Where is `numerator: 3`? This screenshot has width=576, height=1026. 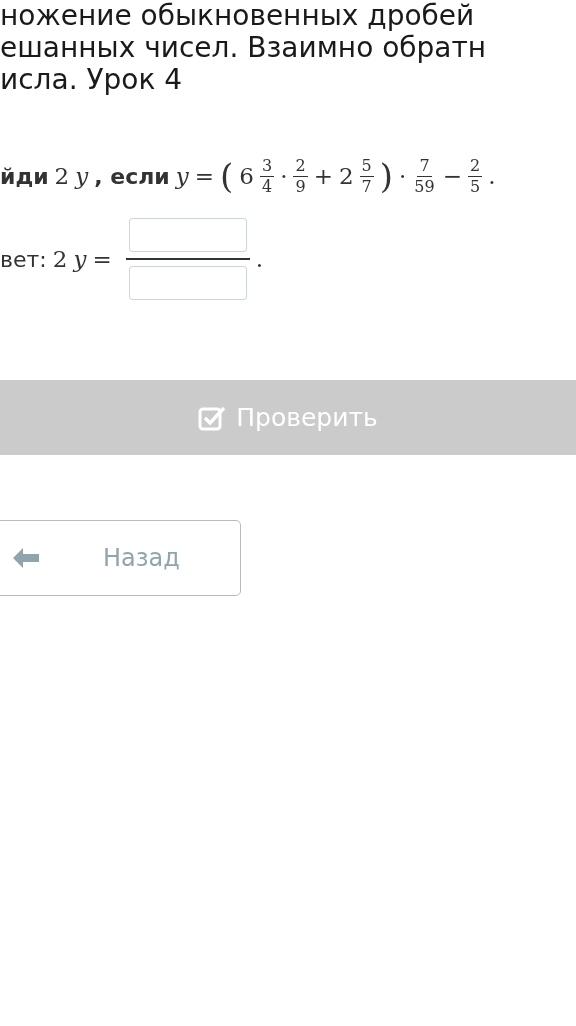
numerator: 3 is located at coordinates (267, 166).